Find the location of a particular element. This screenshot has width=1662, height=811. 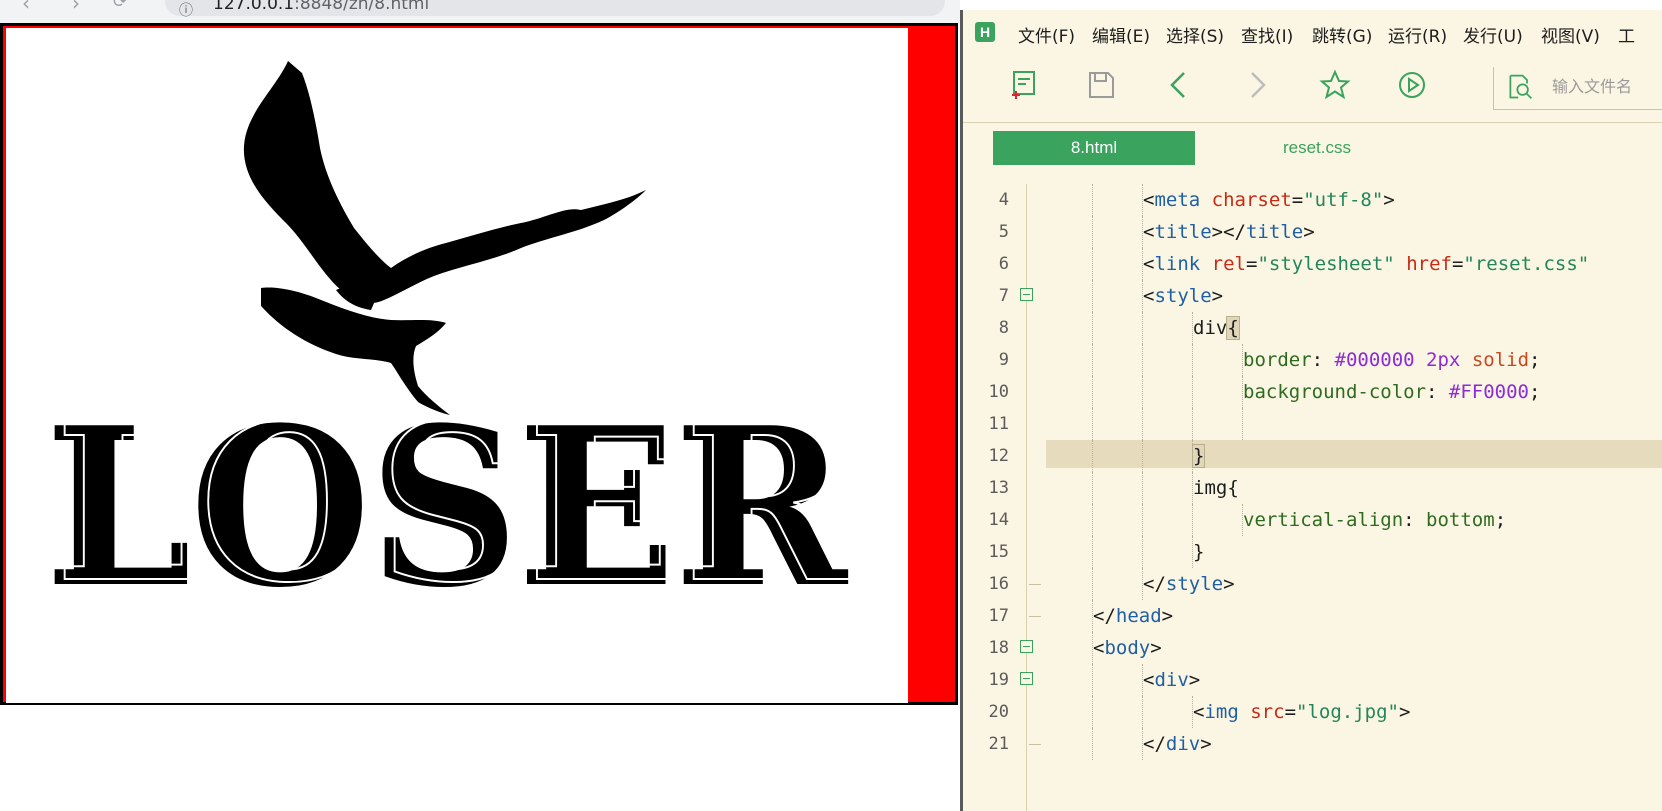

tab-reset-css: reset.css is located at coordinates (1317, 148).